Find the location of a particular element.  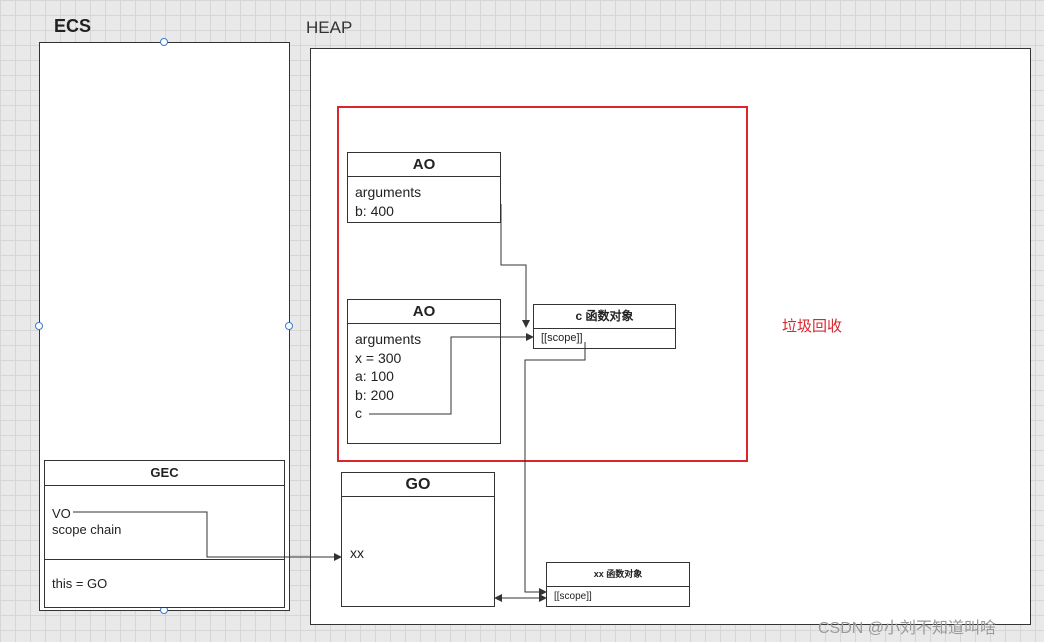

connector-ao-top-to-c-func is located at coordinates (515, 266).